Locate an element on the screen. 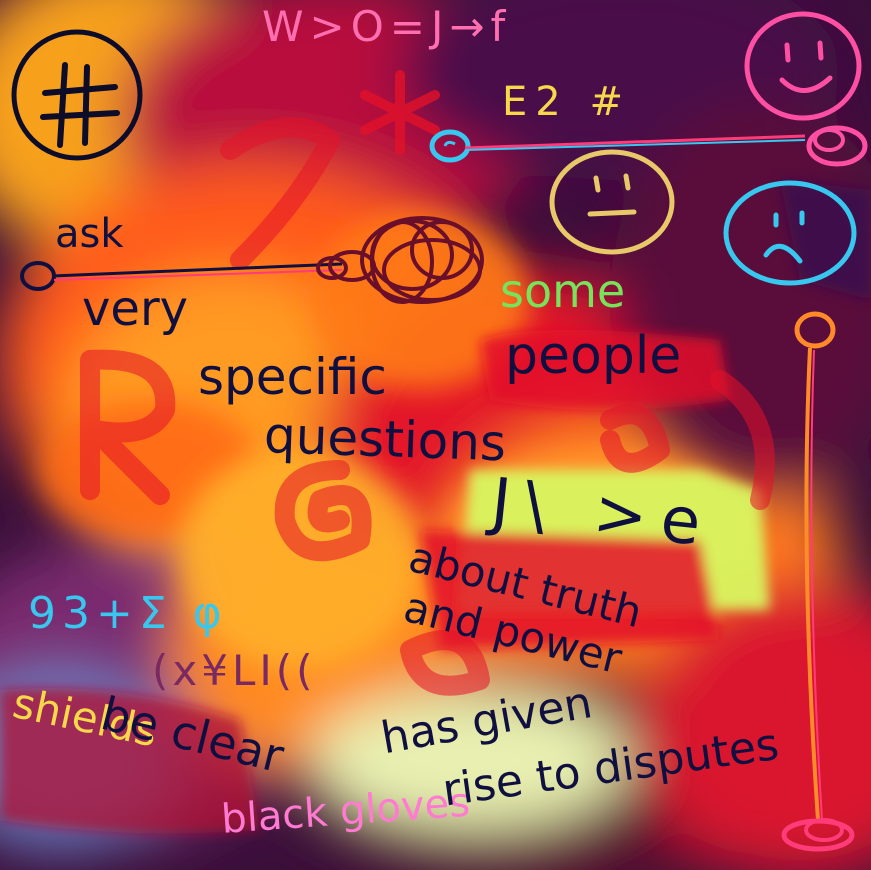 The height and width of the screenshot is (870, 871). hash-in-circle-icon is located at coordinates (77, 95).